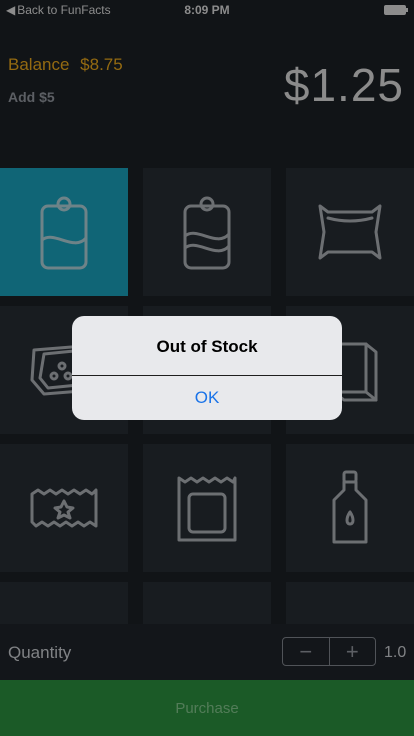  Describe the element at coordinates (207, 368) in the screenshot. I see `out-of-stock-alert: Out of Stock OK` at that location.